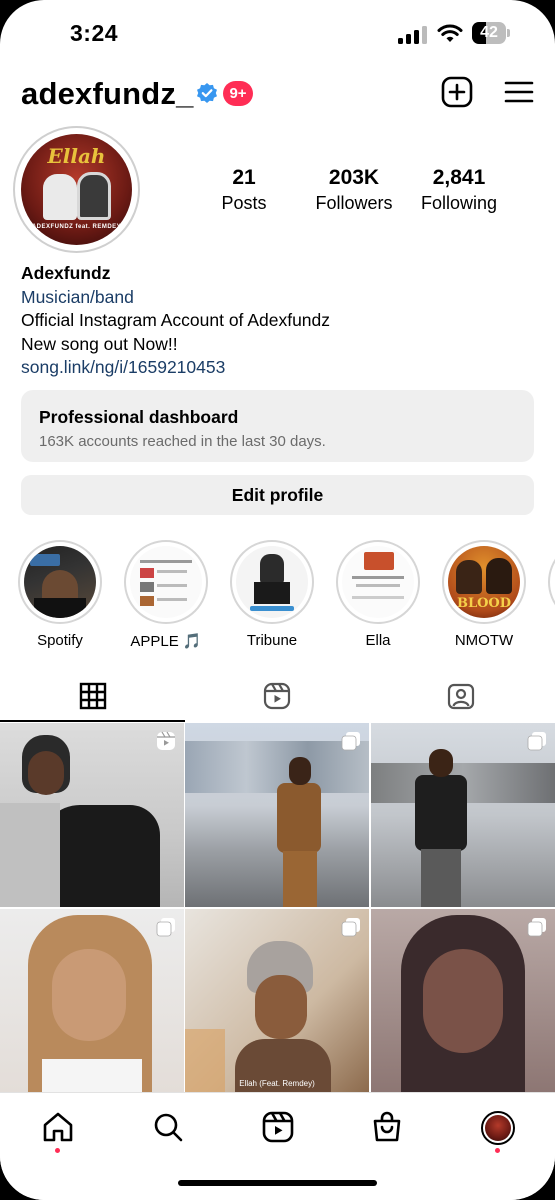  I want to click on highlight-label: Spotify, so click(60, 640).